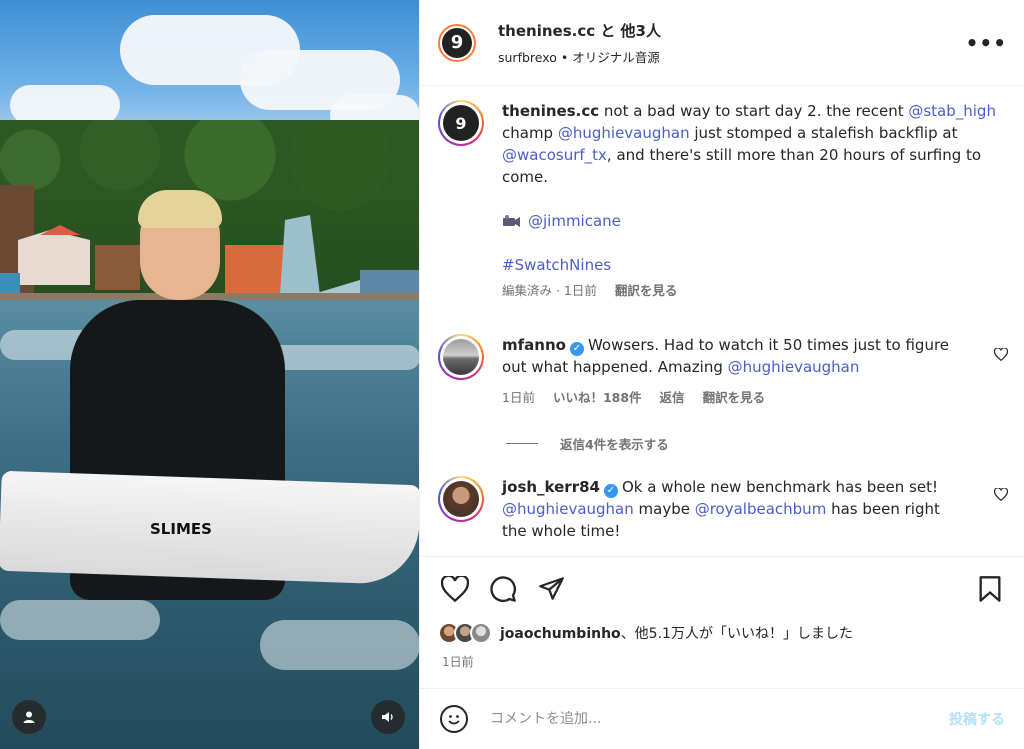  Describe the element at coordinates (551, 487) in the screenshot. I see `comment-username: josh_kerr84` at that location.